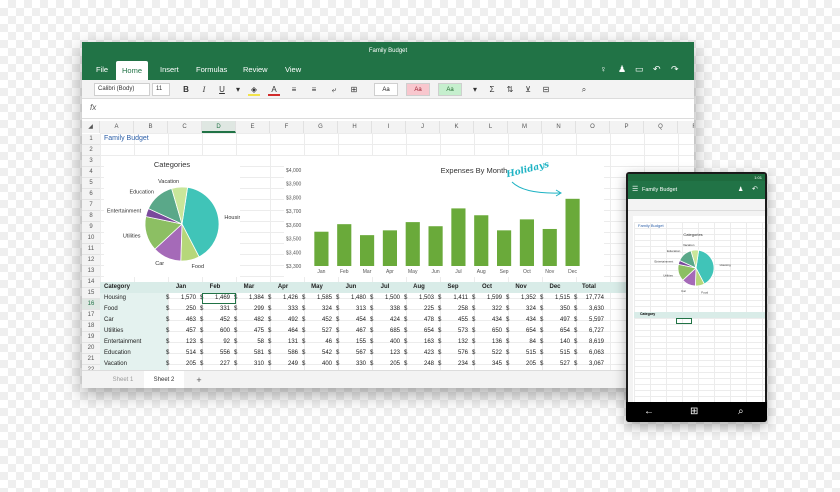 This screenshot has height=492, width=840. What do you see at coordinates (389, 127) in the screenshot?
I see `column-header: I` at bounding box center [389, 127].